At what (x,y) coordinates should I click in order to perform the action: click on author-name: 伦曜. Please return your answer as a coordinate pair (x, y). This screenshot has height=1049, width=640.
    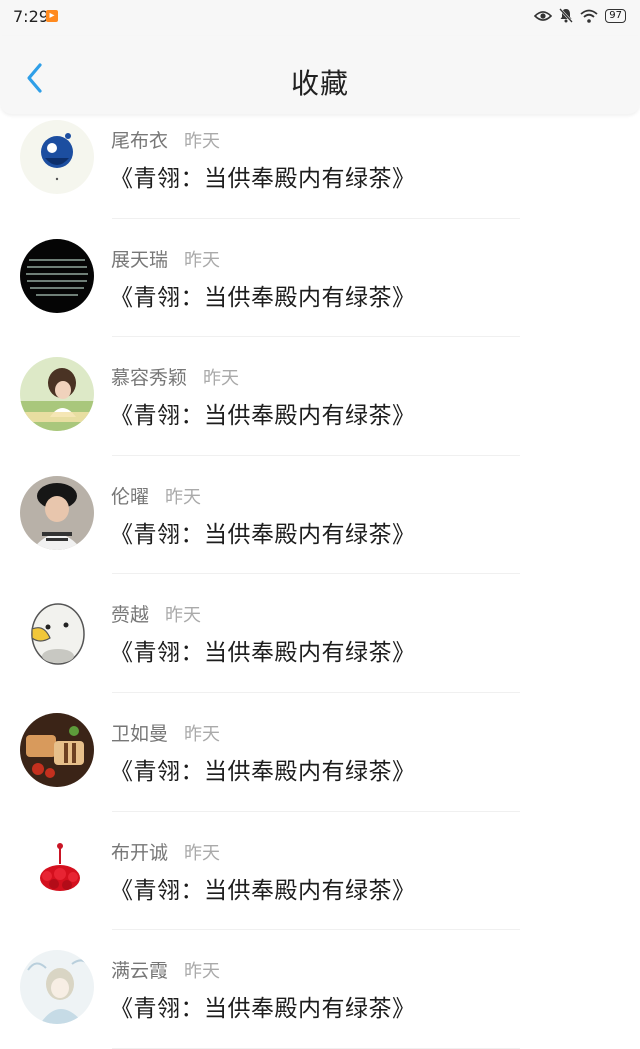
    Looking at the image, I should click on (130, 496).